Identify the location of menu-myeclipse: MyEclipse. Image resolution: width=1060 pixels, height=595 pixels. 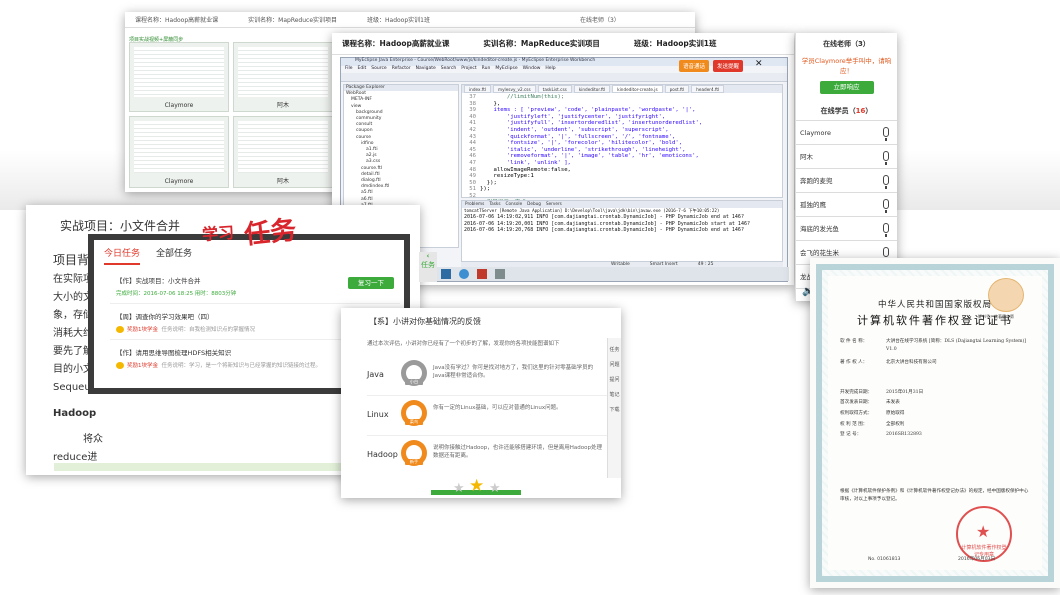
(506, 69).